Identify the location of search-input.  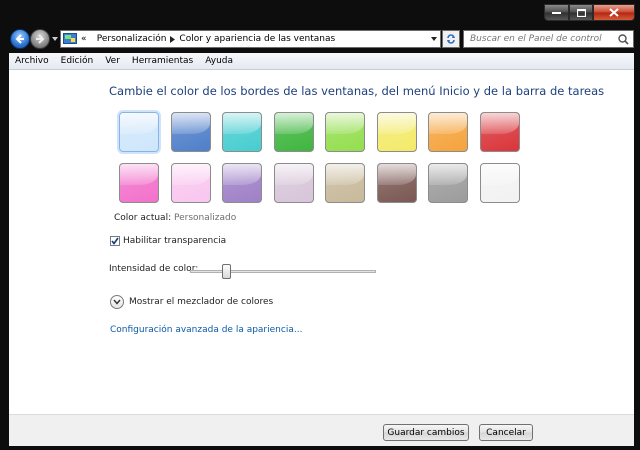
(545, 39).